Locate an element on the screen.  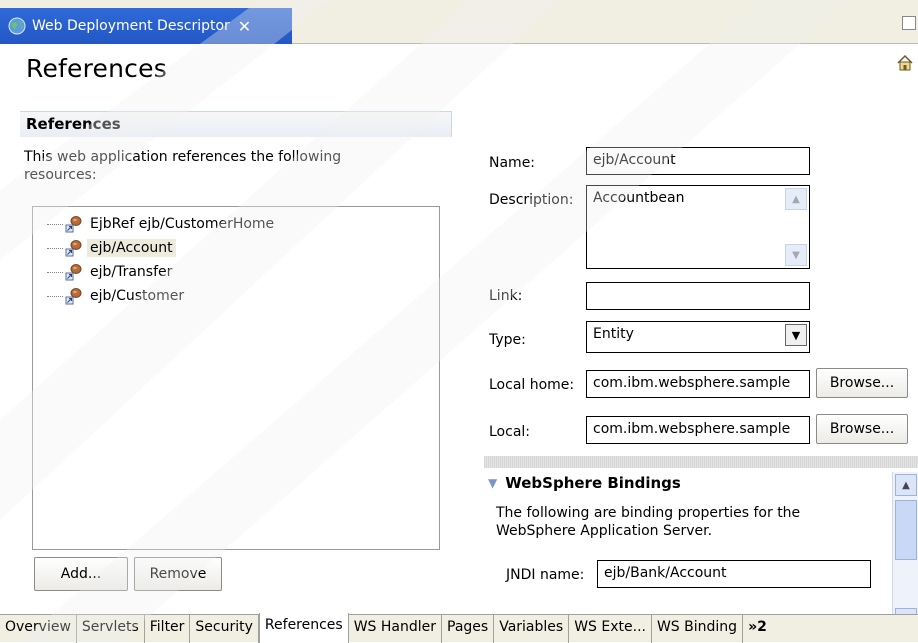
globe-icon is located at coordinates (17, 26).